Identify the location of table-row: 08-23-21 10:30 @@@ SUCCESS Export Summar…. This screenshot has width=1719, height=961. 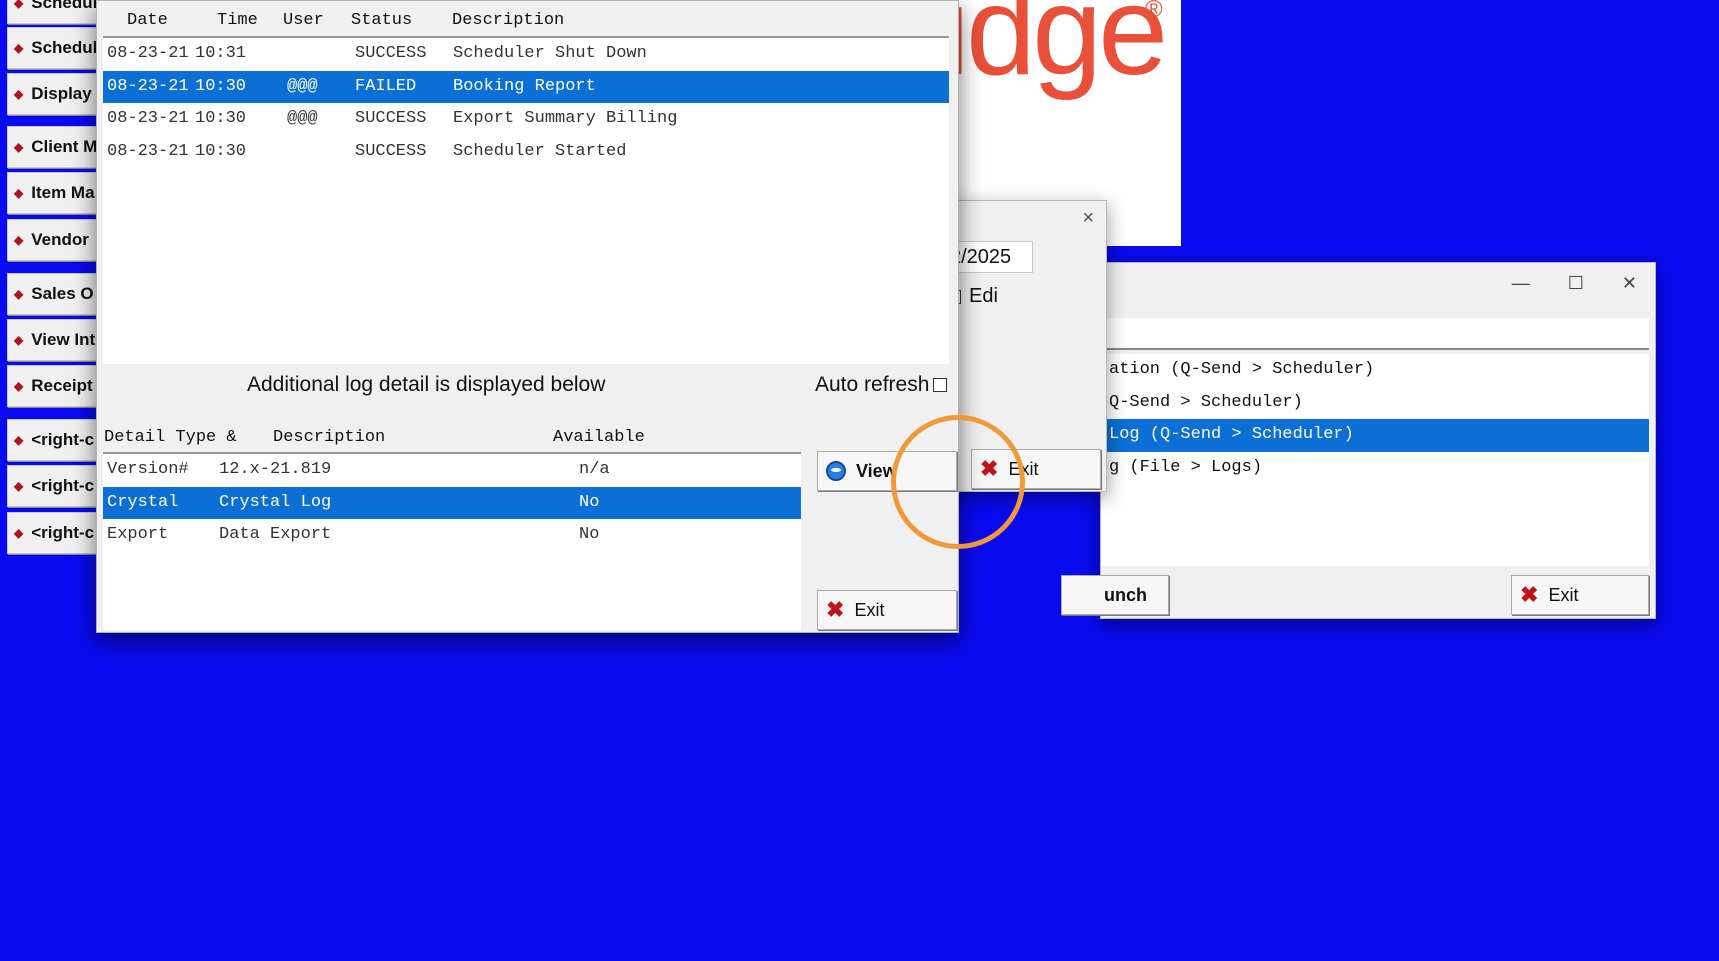
(526, 119).